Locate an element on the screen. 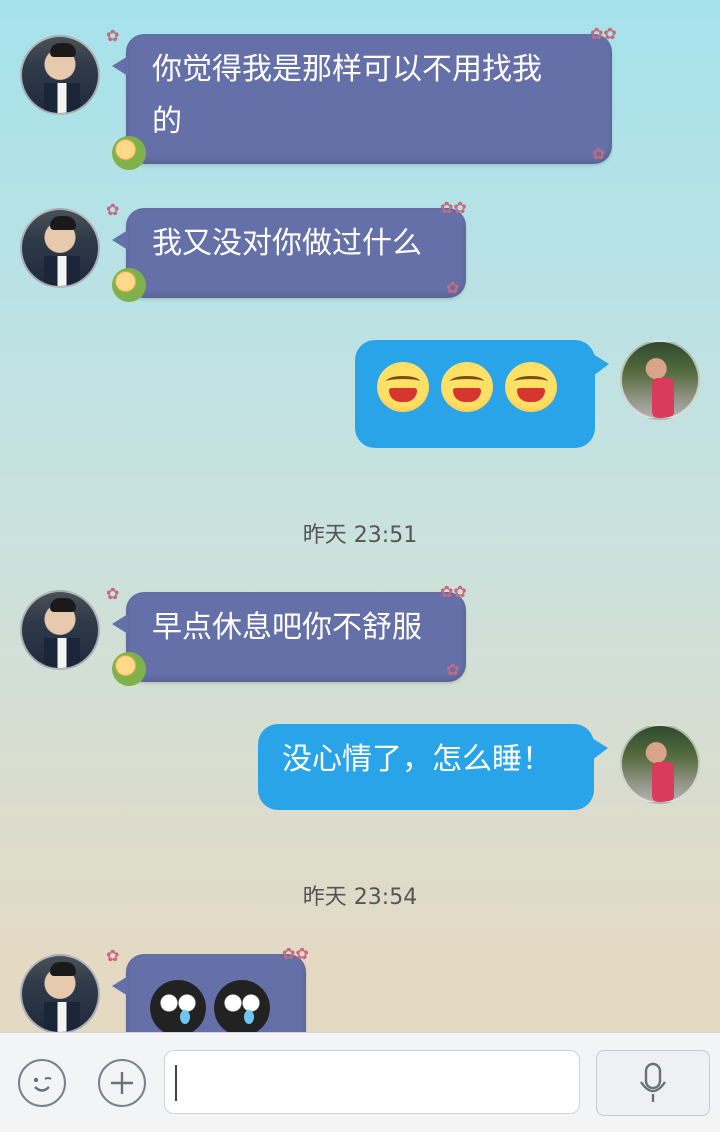 Image resolution: width=720 pixels, height=1132 pixels. message-text: 早点休息吧你不舒服 is located at coordinates (287, 627).